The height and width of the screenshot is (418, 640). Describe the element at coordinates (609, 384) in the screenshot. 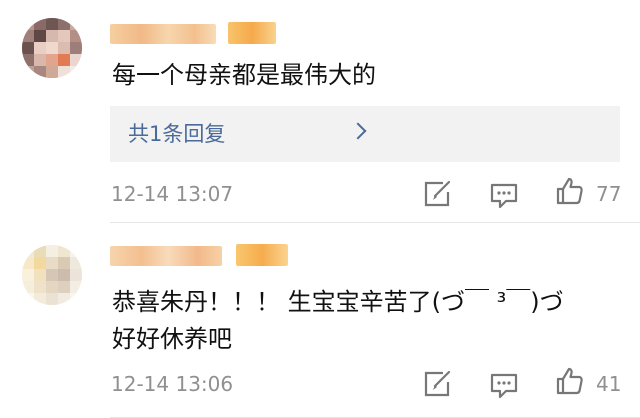

I see `like-count: 41` at that location.